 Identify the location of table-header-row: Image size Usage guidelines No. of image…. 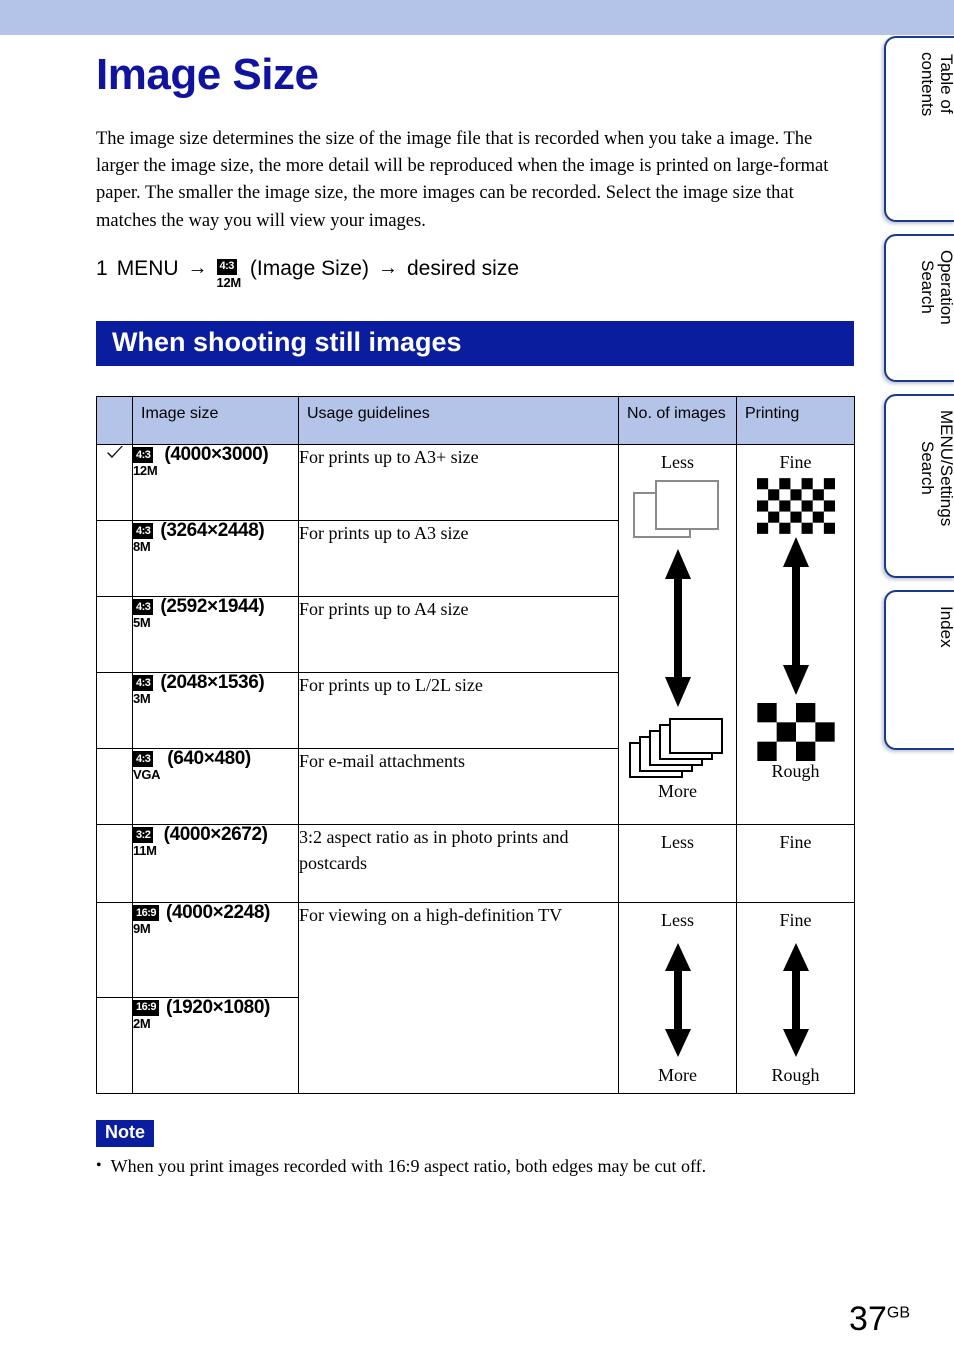
(475, 421).